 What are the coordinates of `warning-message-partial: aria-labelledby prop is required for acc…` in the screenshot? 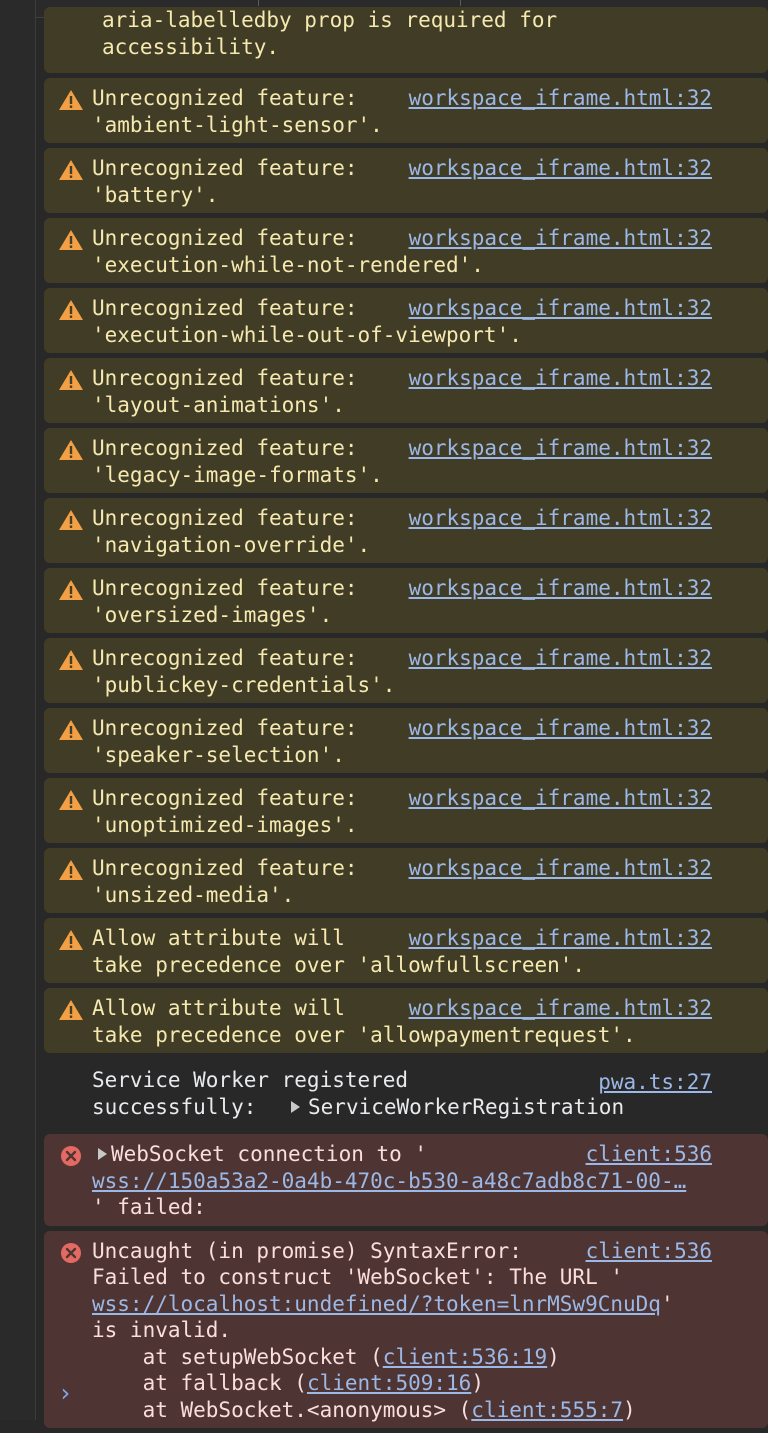 It's located at (406, 40).